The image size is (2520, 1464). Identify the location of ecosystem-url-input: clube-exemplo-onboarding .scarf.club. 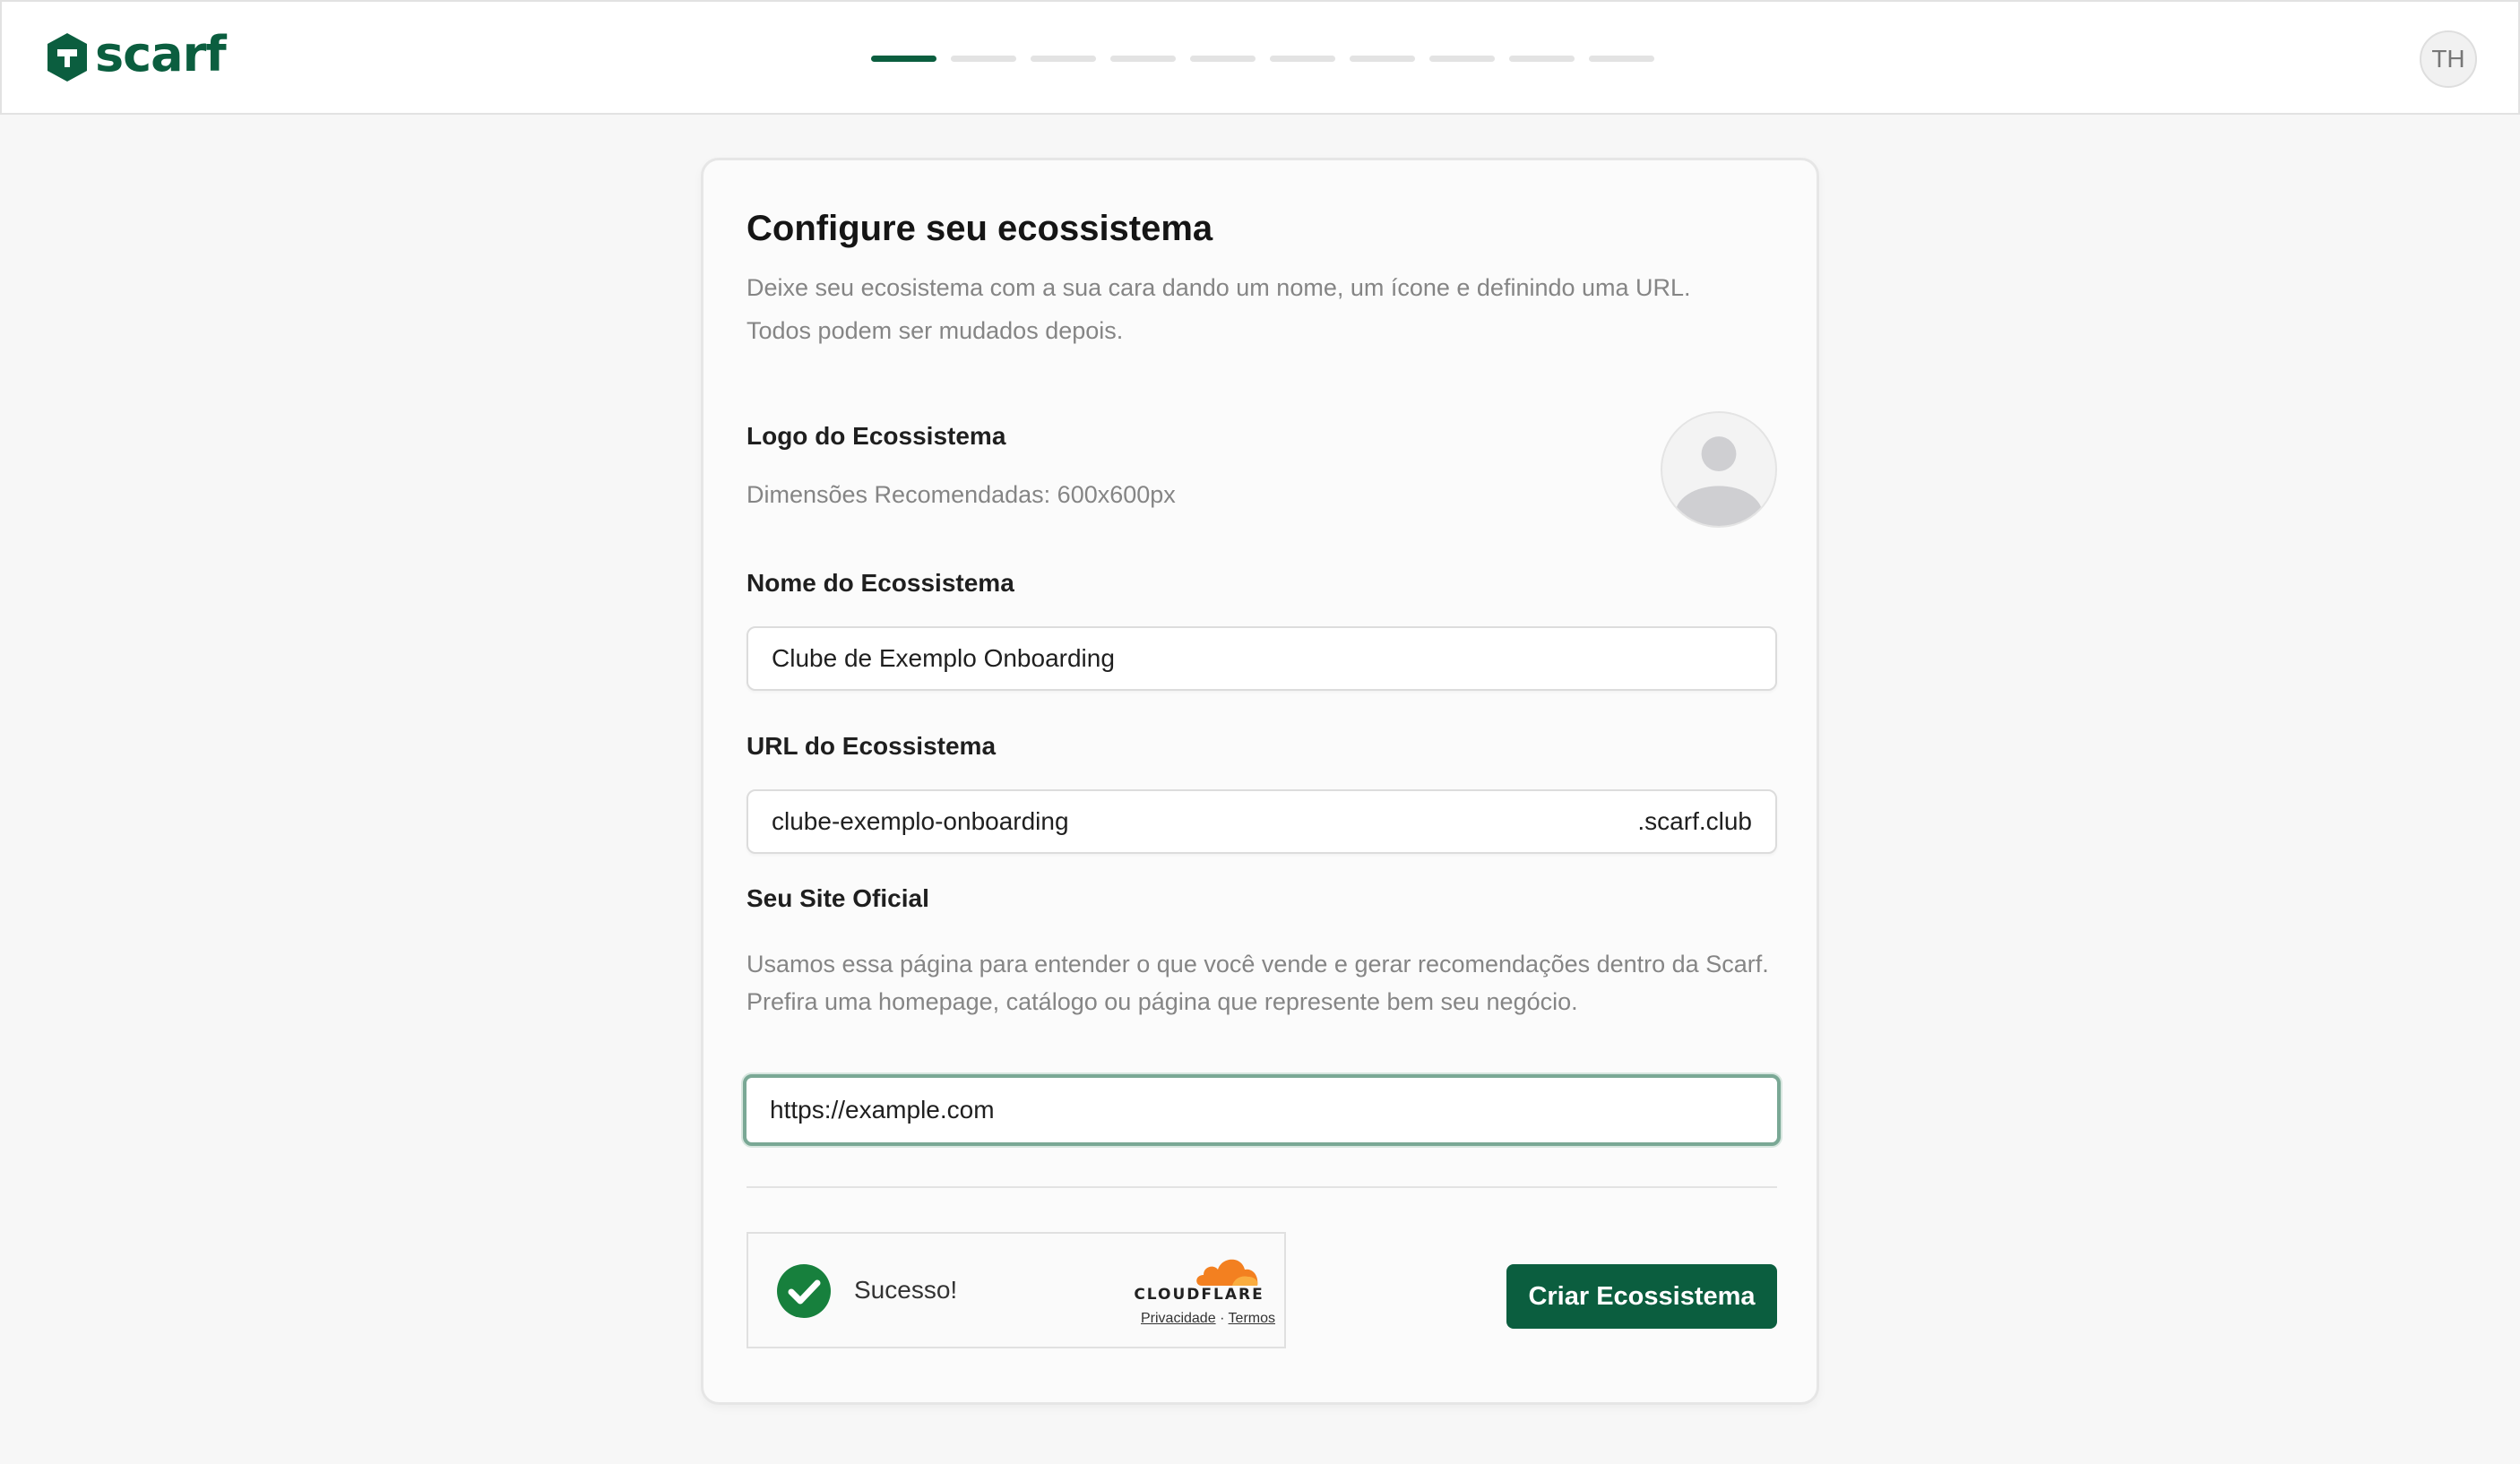
(1262, 821).